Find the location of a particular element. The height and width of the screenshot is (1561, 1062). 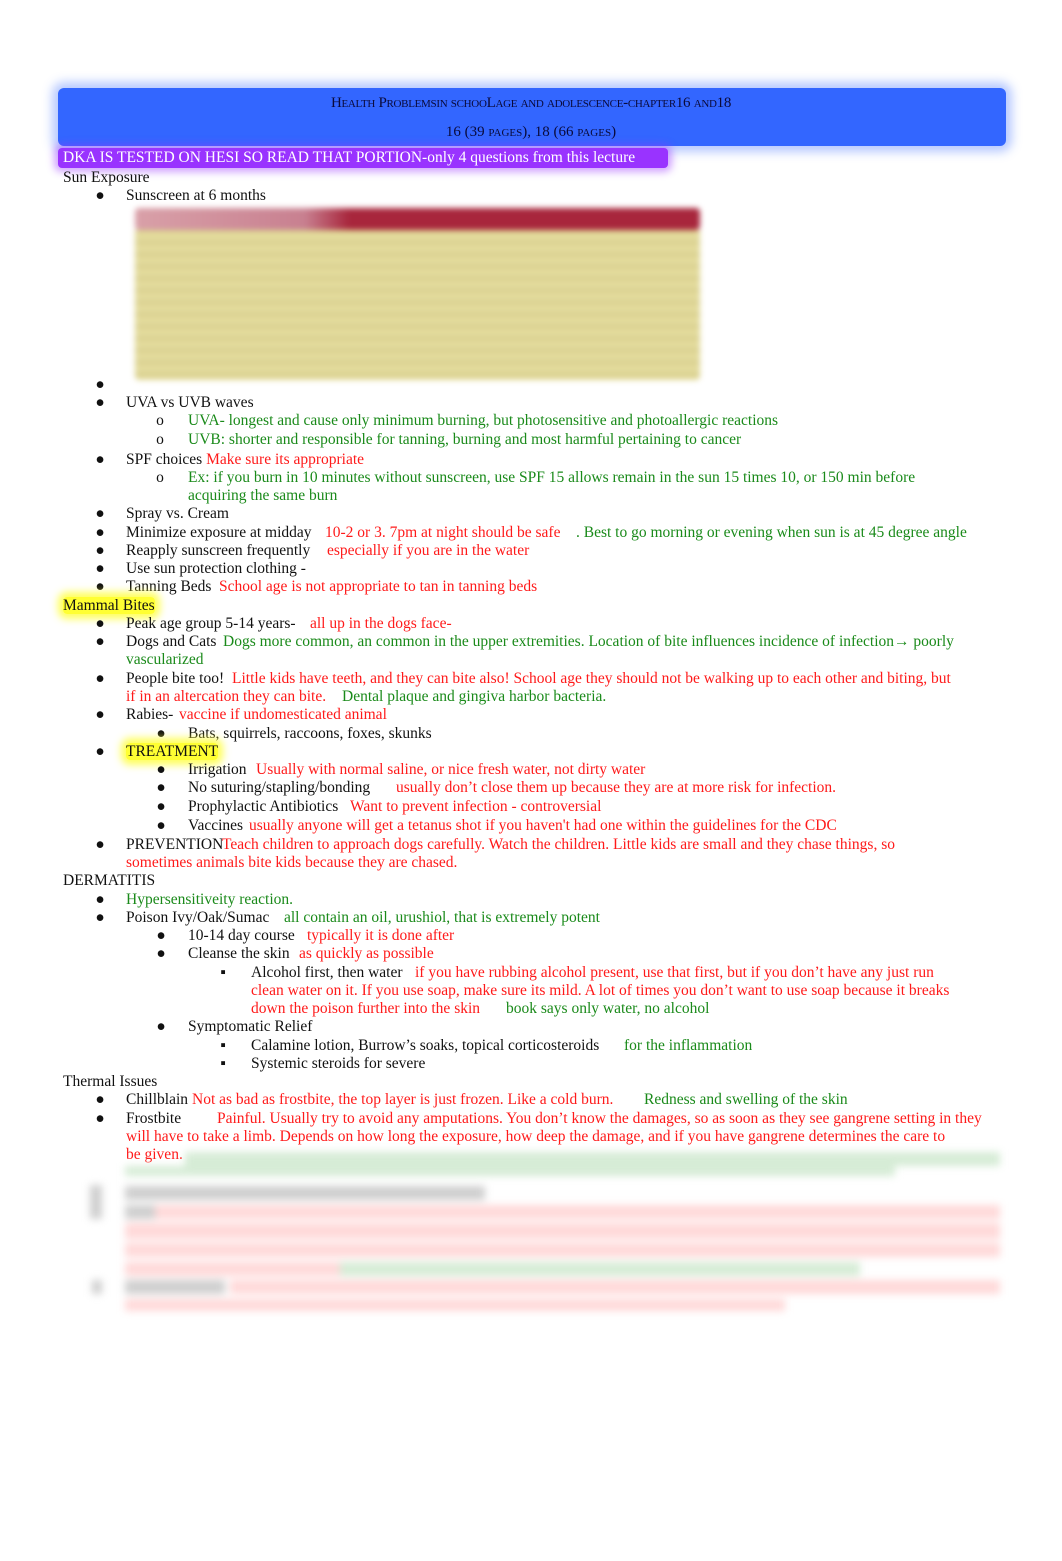

section-heading-thermal: Thermal Issues is located at coordinates (110, 1081).